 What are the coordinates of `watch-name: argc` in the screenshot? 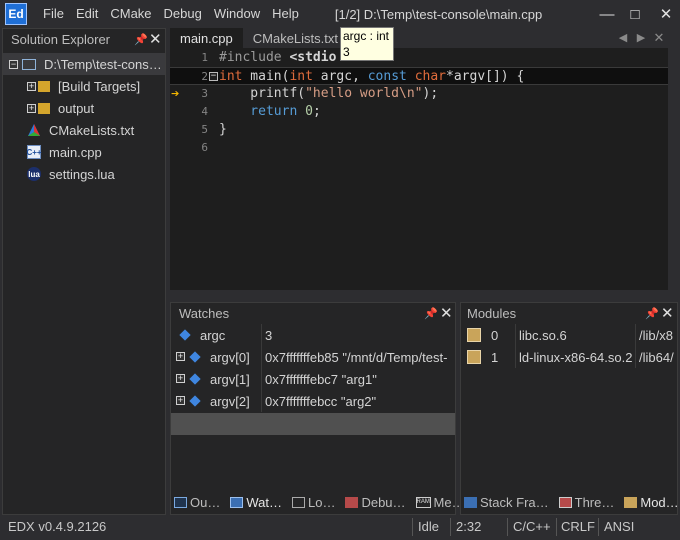 It's located at (213, 335).